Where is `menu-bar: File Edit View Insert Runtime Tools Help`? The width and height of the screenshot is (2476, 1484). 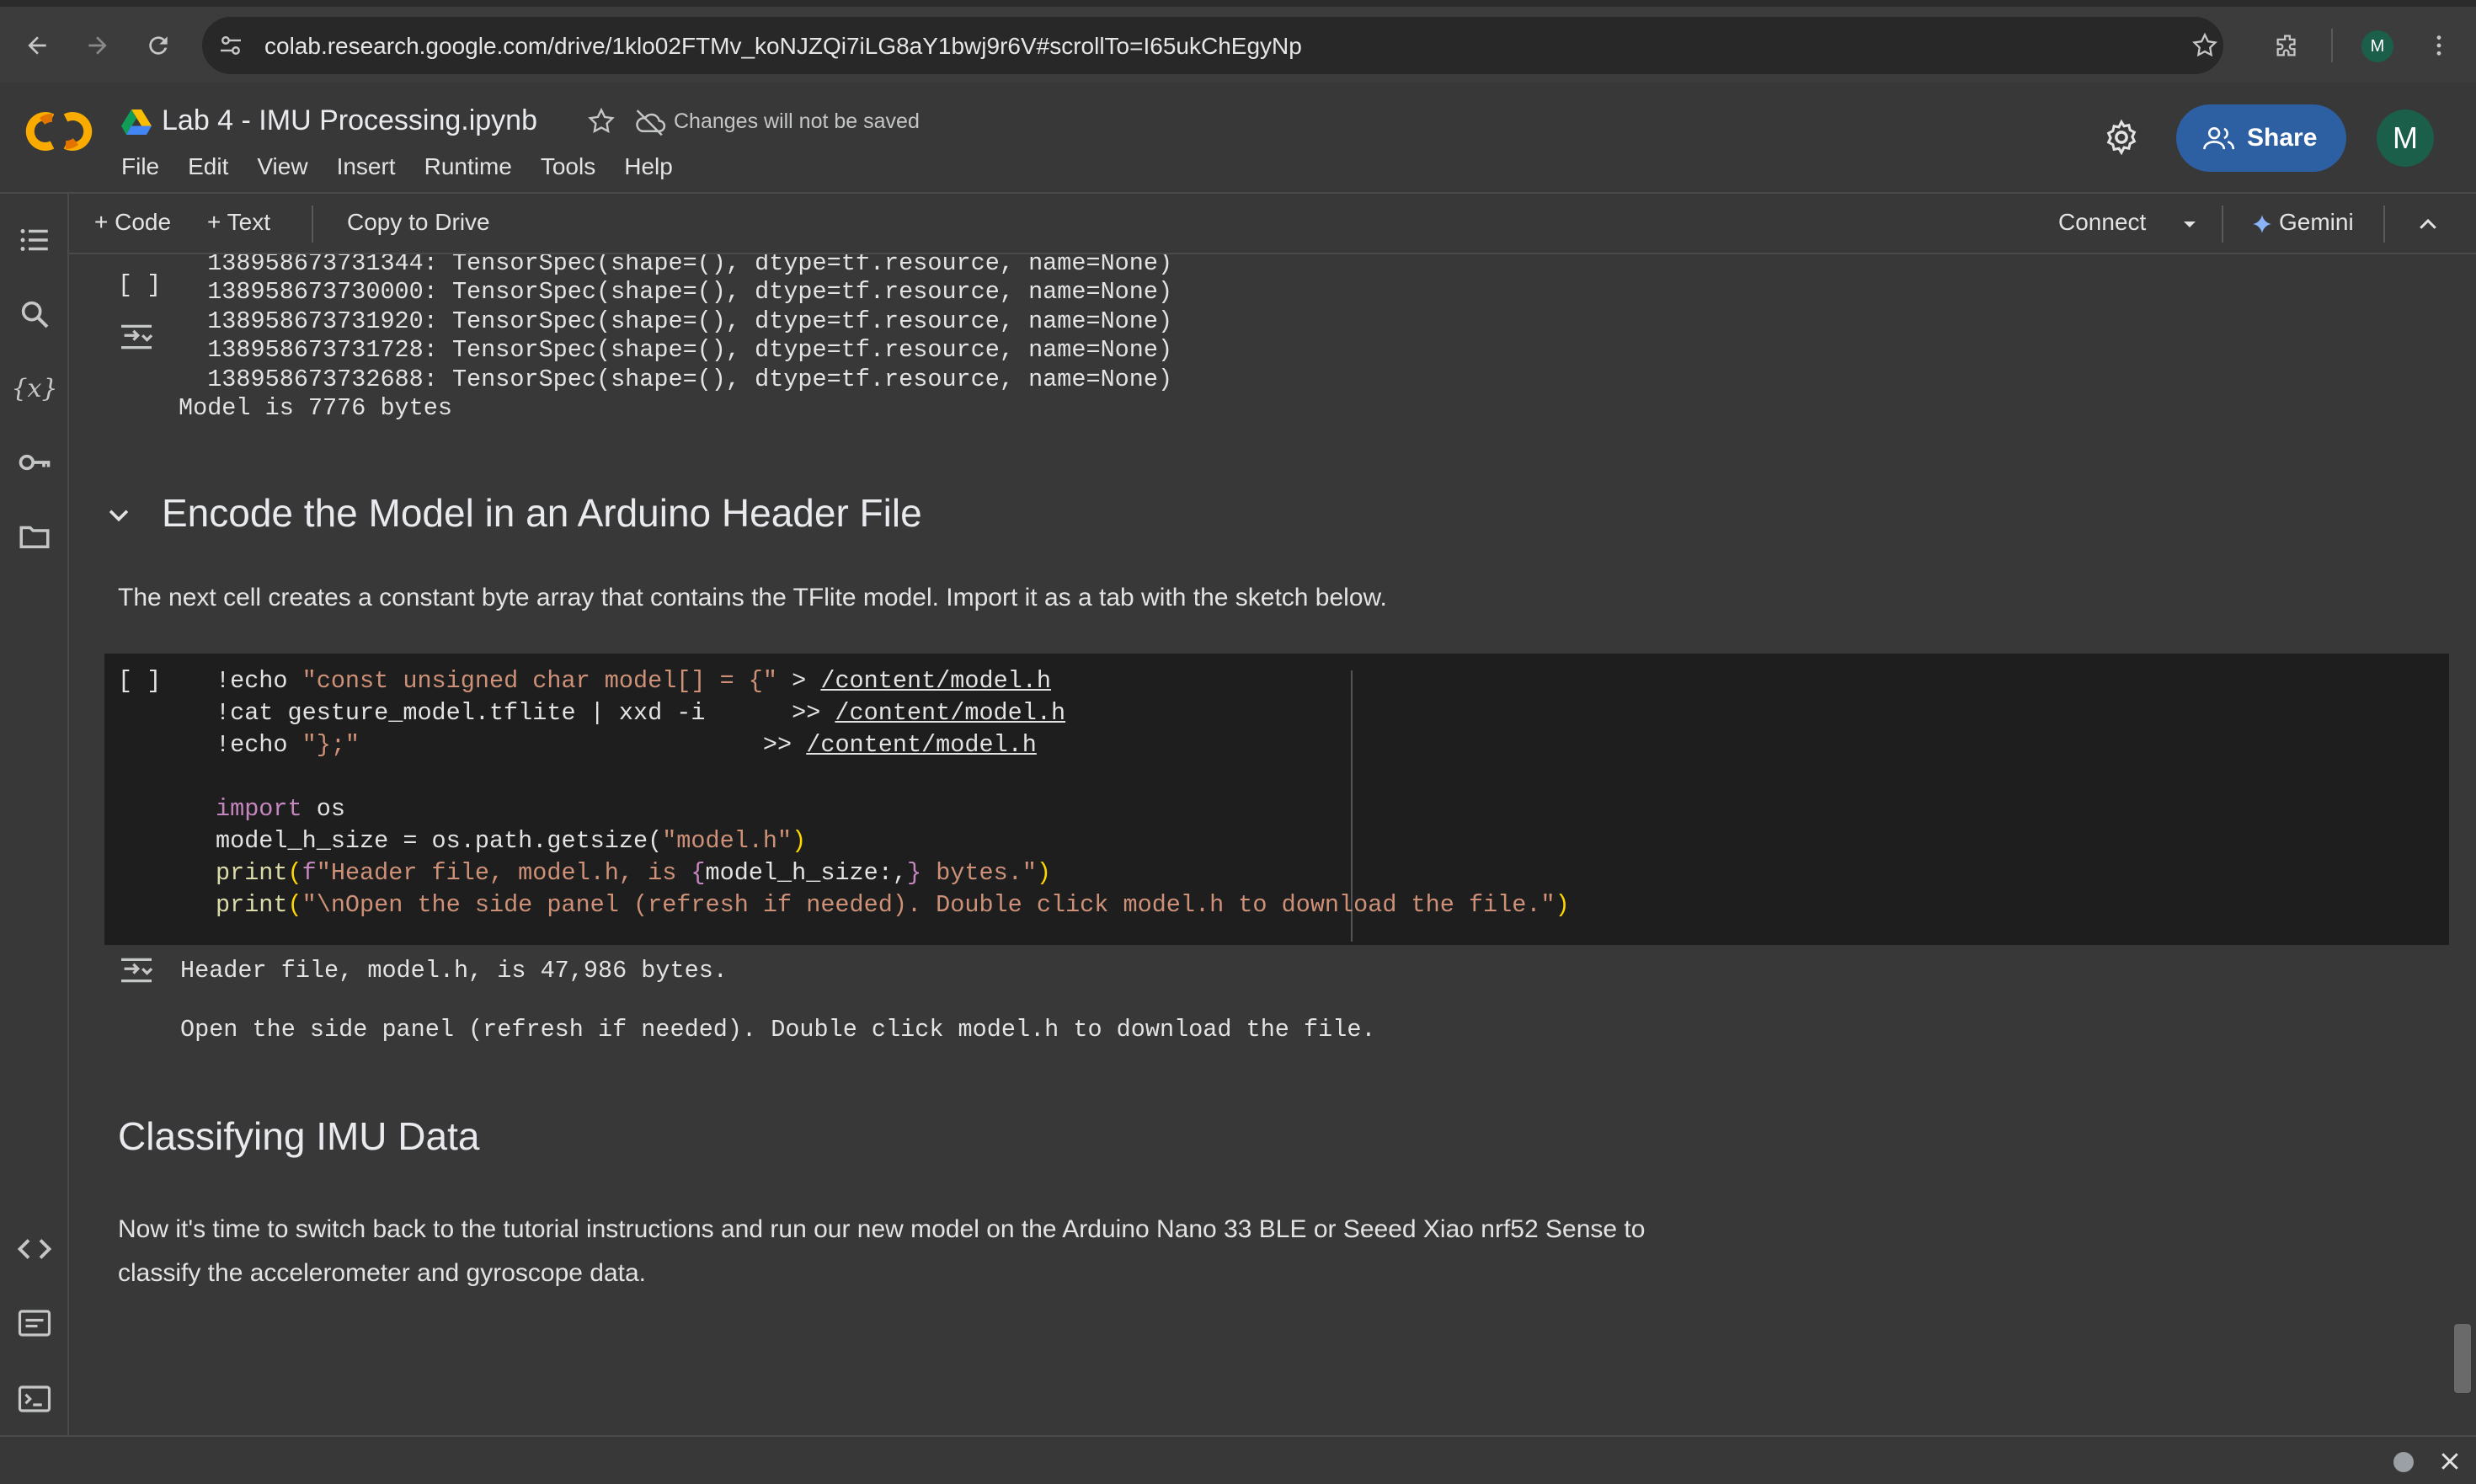
menu-bar: File Edit View Insert Runtime Tools Help is located at coordinates (411, 167).